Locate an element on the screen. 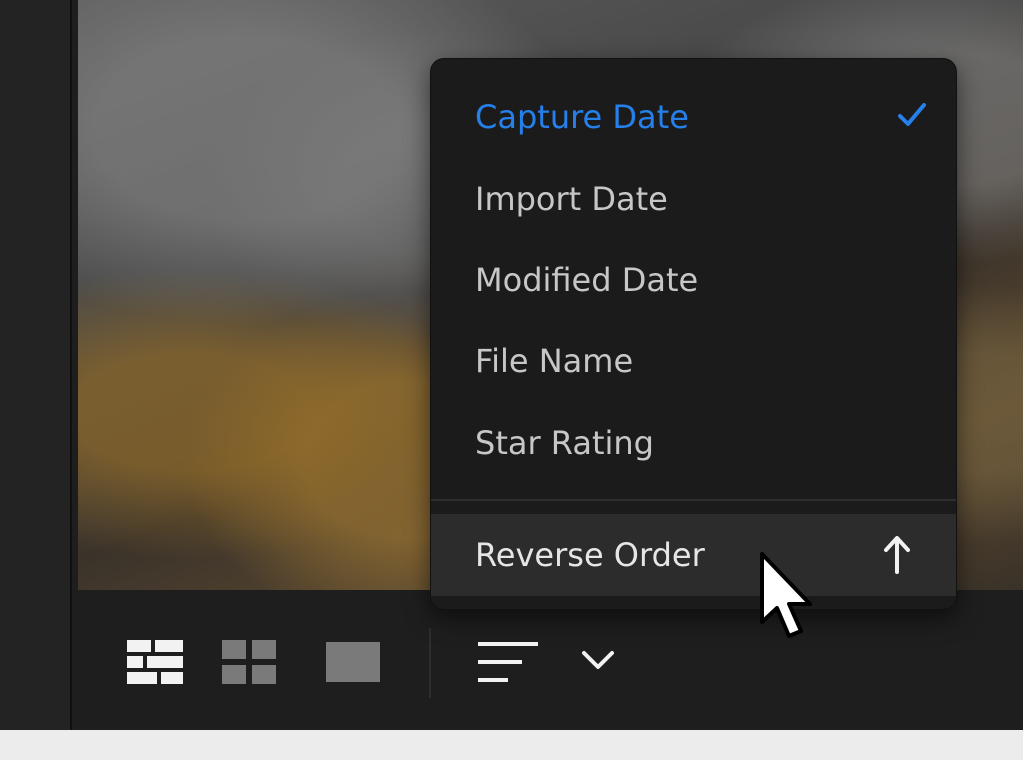 The width and height of the screenshot is (1023, 760). sort-option-label: Modified Date is located at coordinates (587, 280).